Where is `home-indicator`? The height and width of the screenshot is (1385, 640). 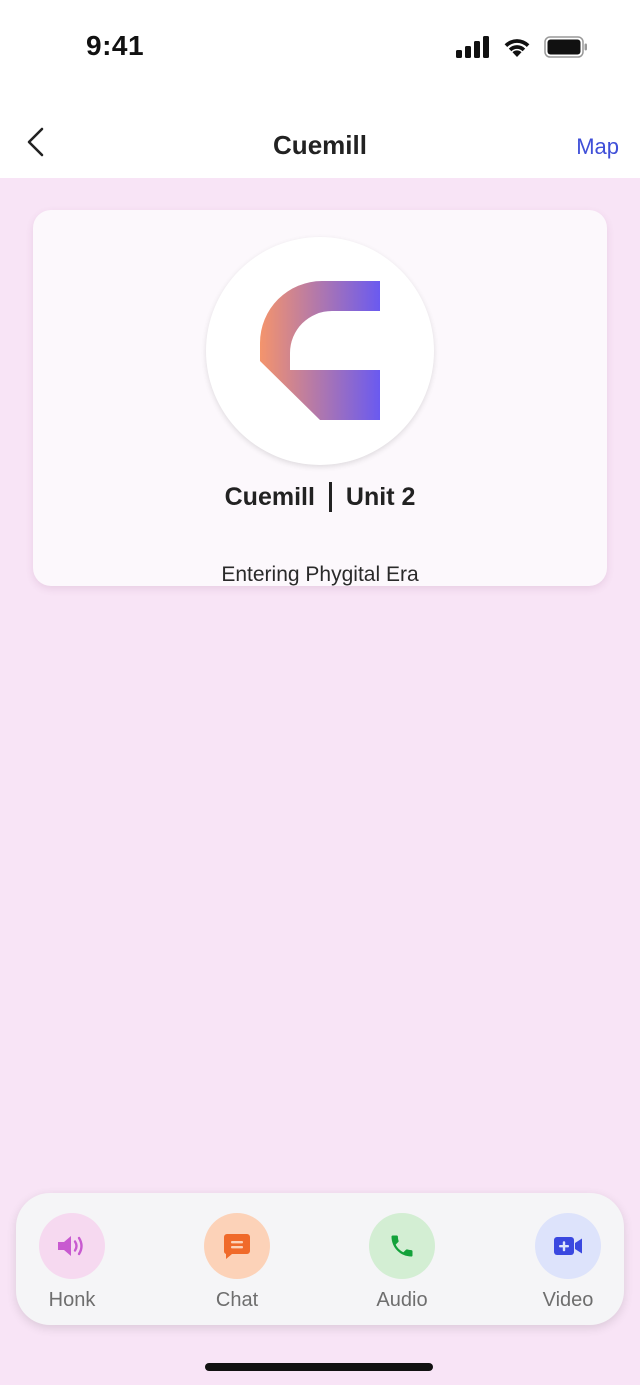 home-indicator is located at coordinates (319, 1367).